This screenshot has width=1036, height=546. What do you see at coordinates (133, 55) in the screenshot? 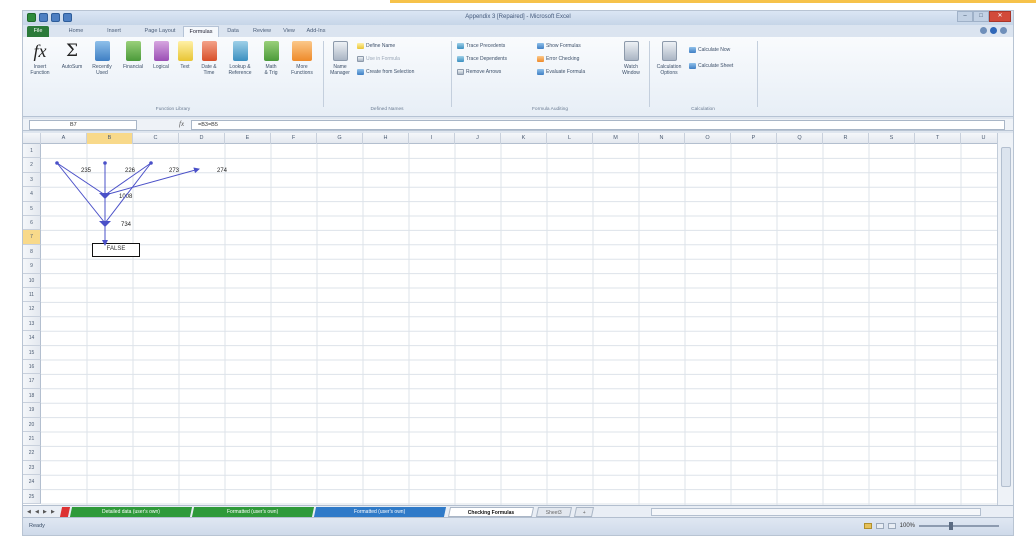
I see `financial-button: Financial` at bounding box center [133, 55].